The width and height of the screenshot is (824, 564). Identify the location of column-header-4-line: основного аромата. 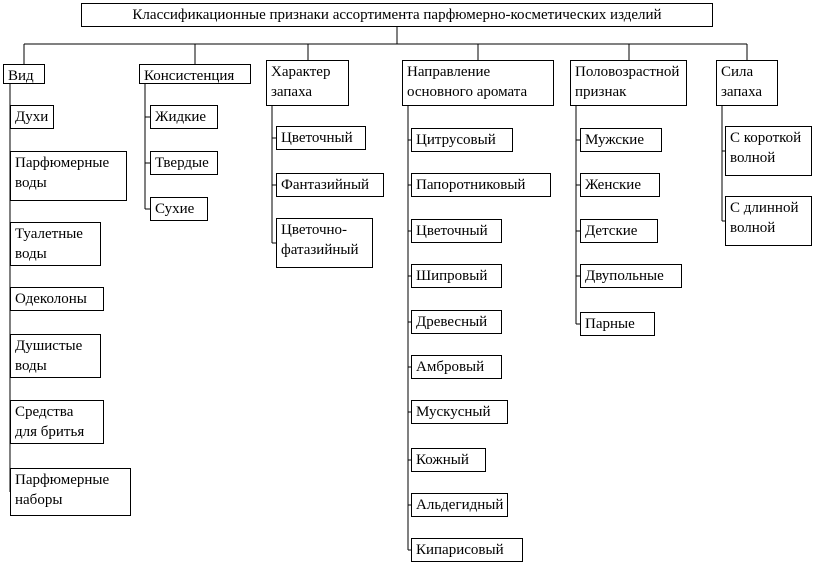
(467, 92).